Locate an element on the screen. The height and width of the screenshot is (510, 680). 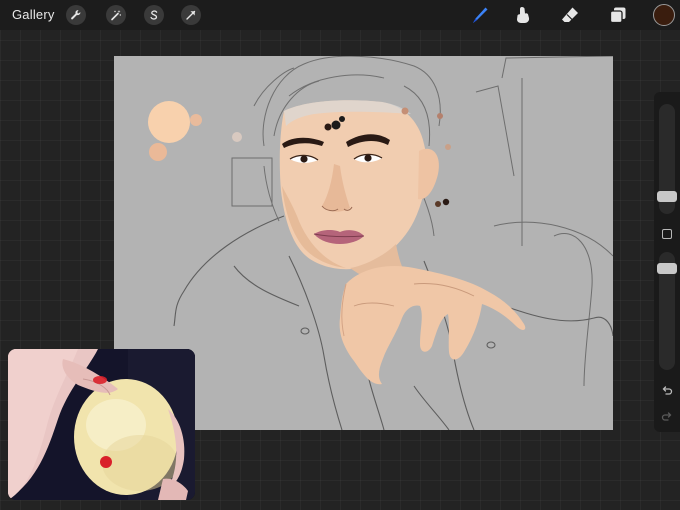
adjustments-wand-icon is located at coordinates (116, 15).